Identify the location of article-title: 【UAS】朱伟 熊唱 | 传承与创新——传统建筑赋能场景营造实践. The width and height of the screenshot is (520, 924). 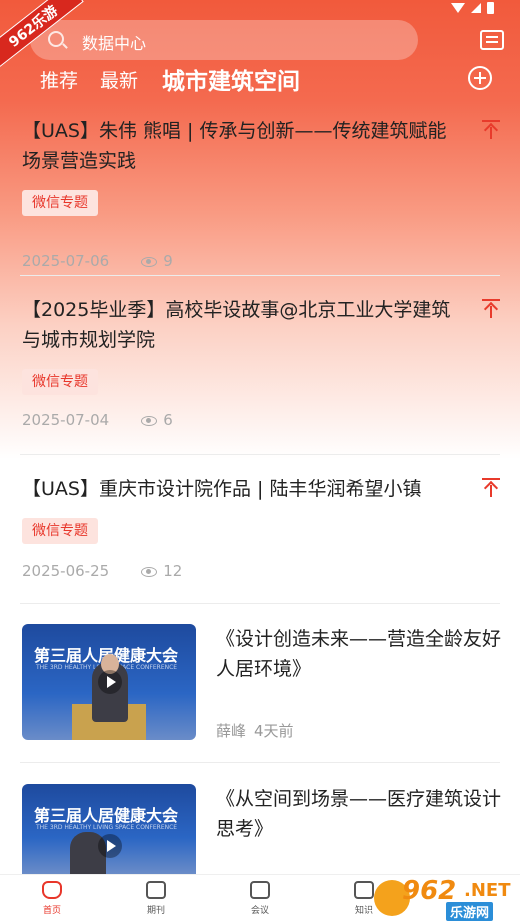
(234, 146).